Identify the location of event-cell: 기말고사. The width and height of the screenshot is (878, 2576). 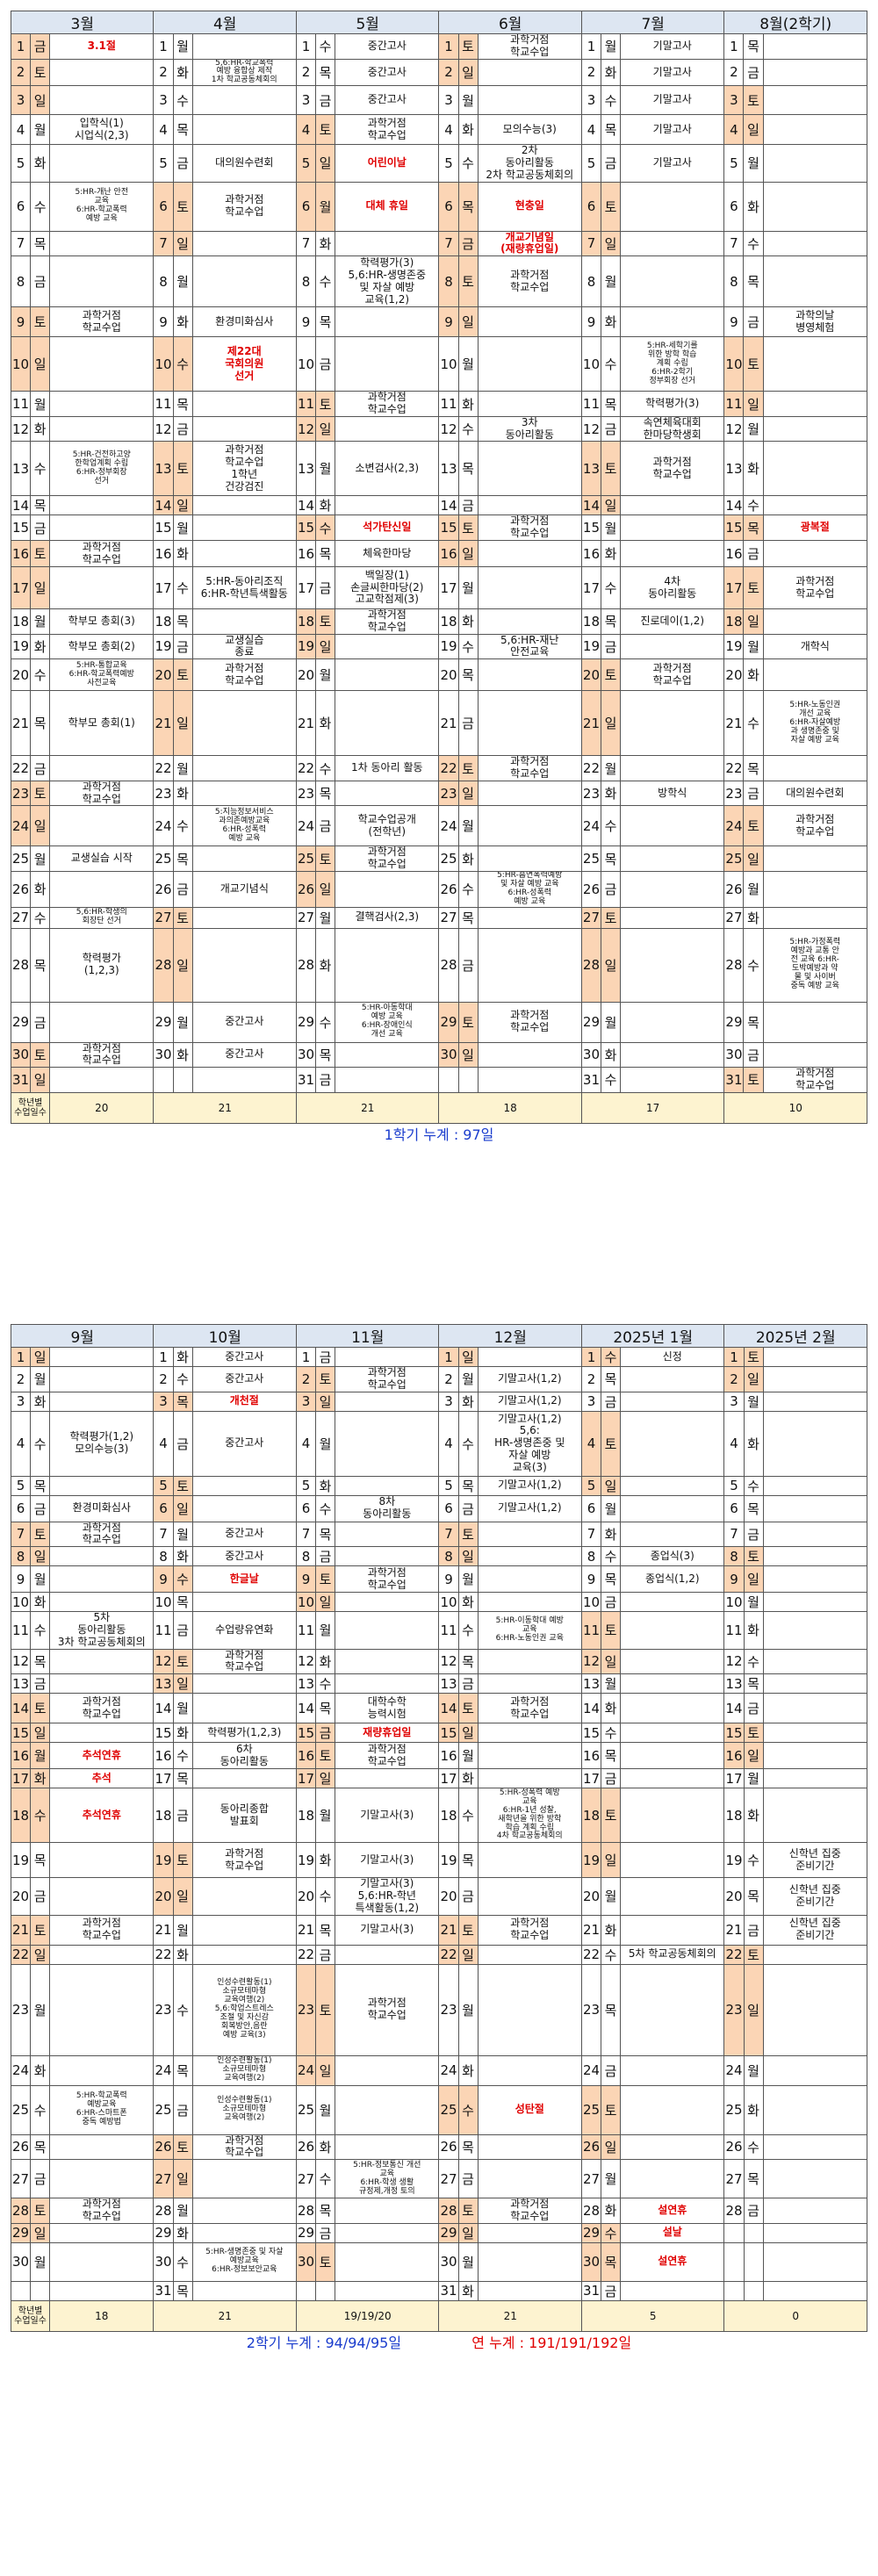
(672, 130).